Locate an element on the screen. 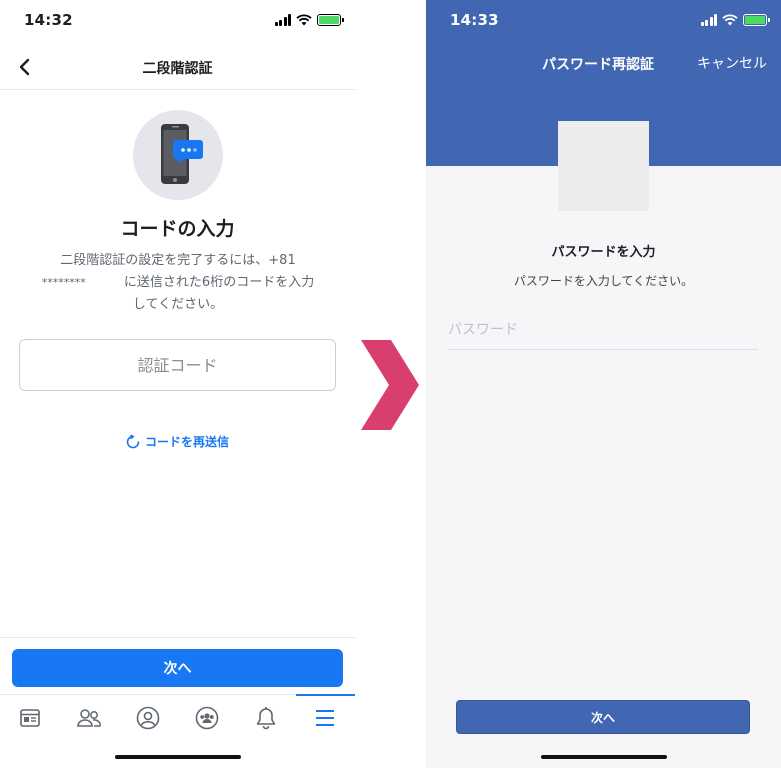  instruction-line-2-text: に送信された6桁のコードを入力 is located at coordinates (219, 282).